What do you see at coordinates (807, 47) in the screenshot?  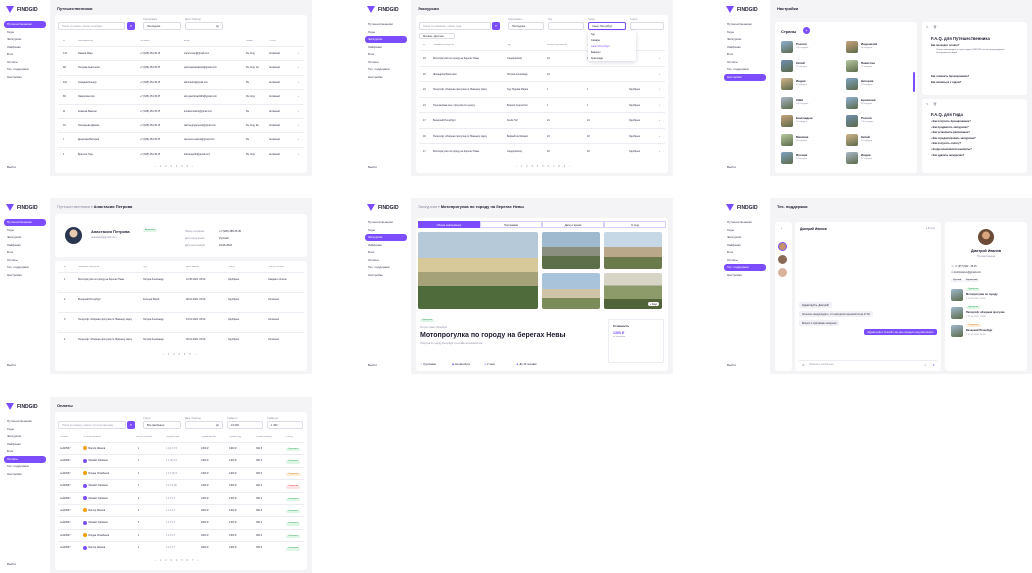 I see `country-item: Россия 145 городов` at bounding box center [807, 47].